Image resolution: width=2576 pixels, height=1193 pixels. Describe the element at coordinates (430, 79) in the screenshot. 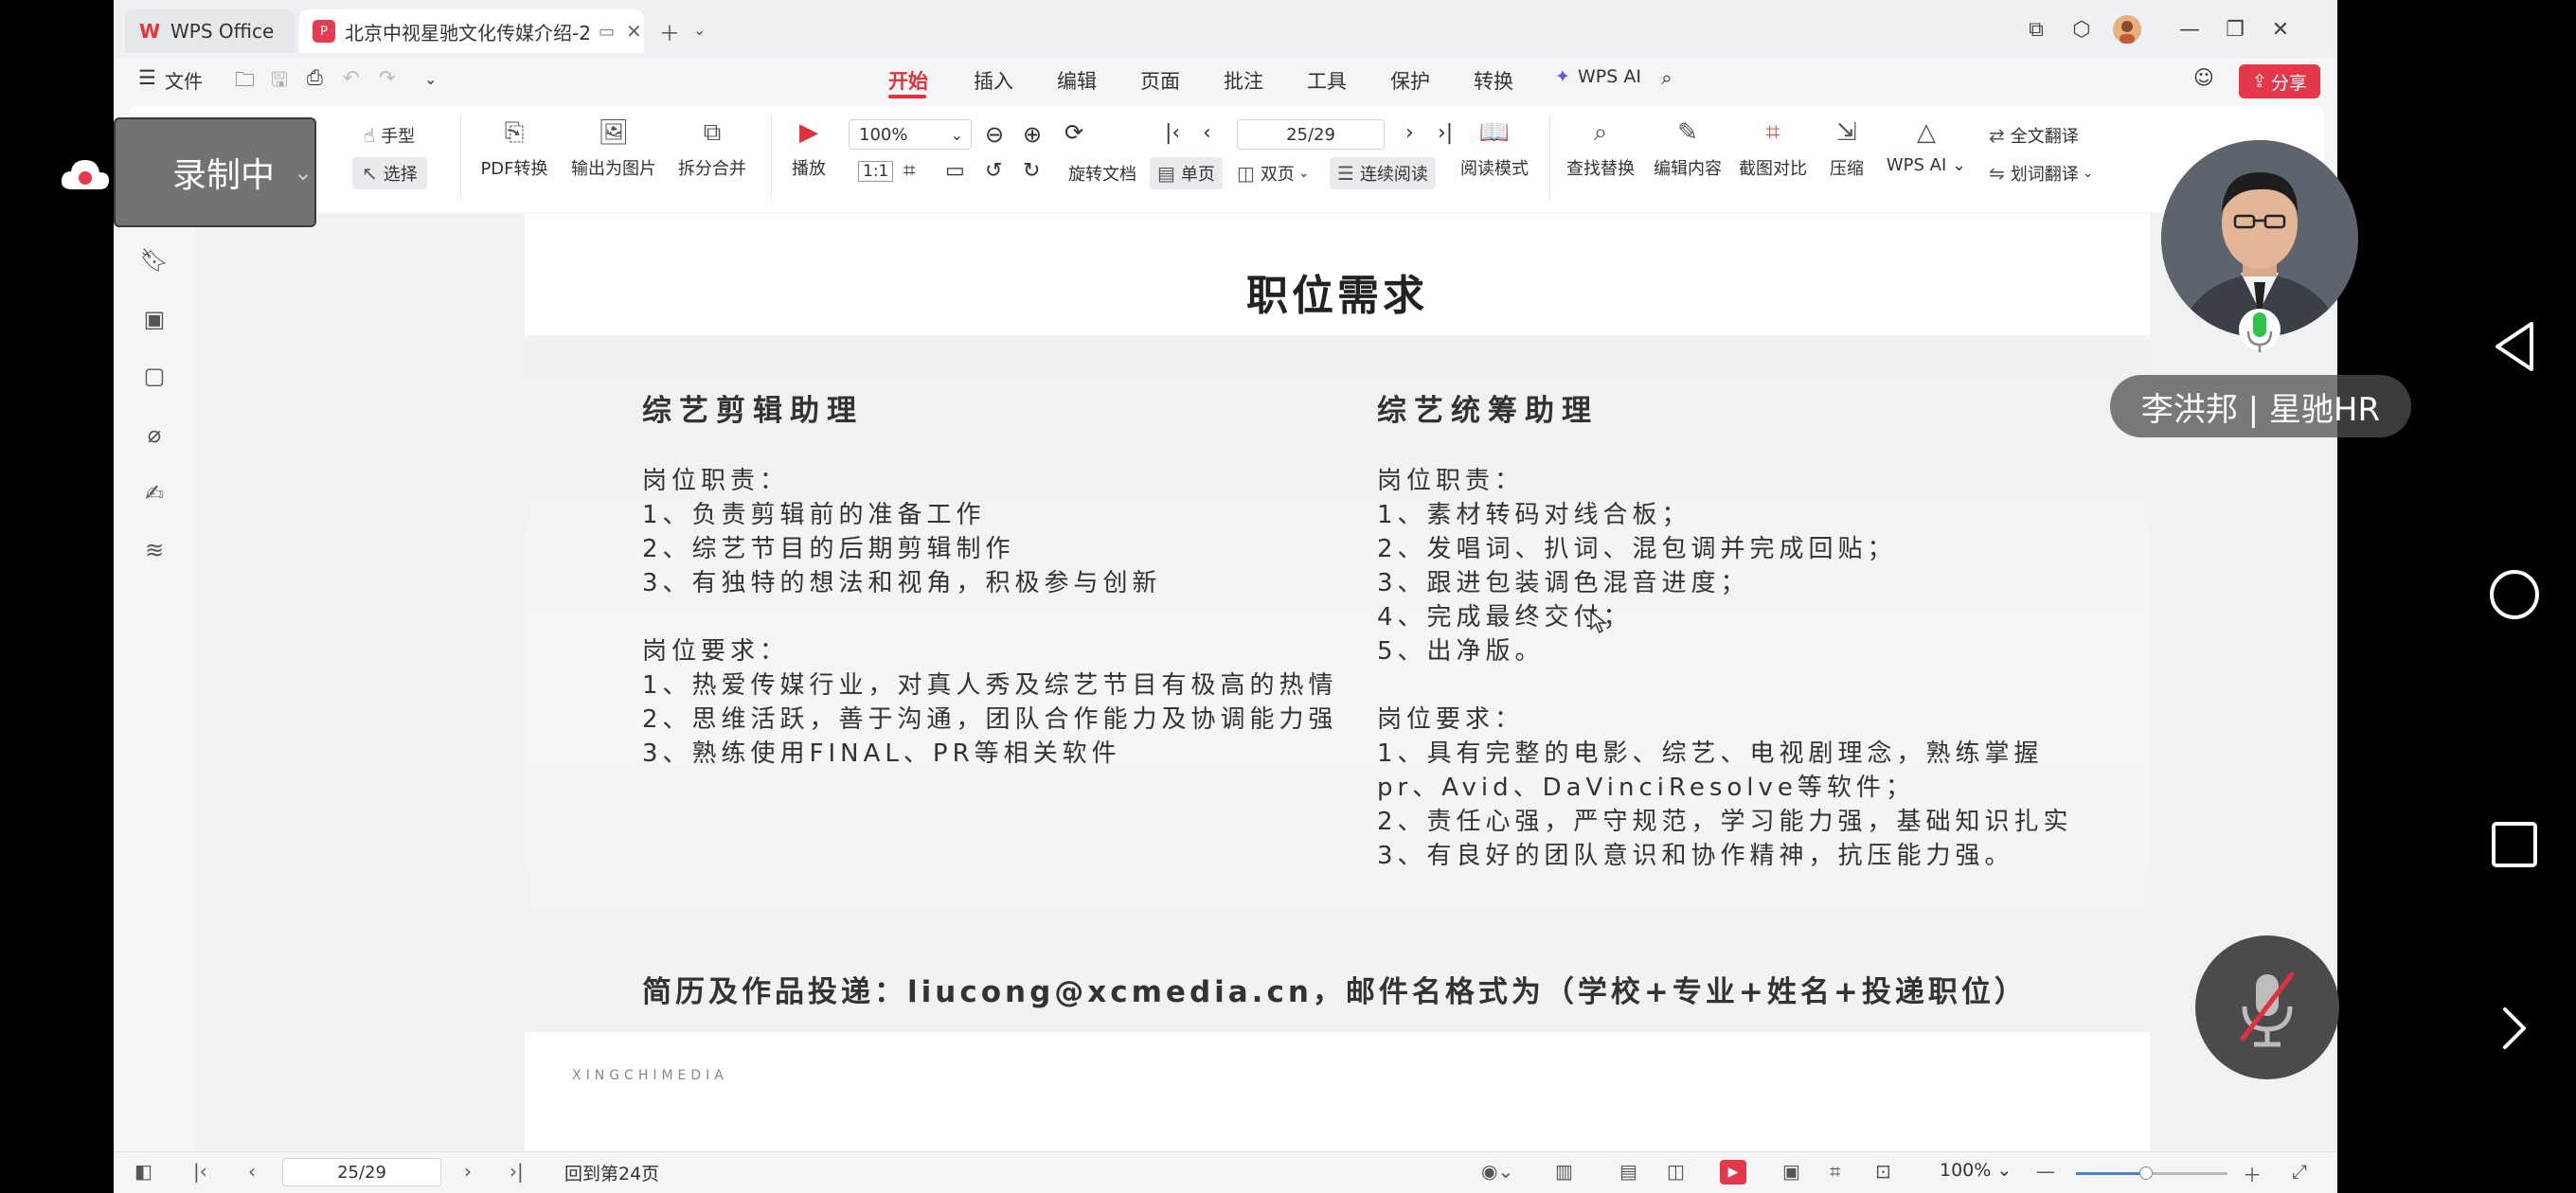

I see `quick-access-dropdown-icon: ⌄` at that location.